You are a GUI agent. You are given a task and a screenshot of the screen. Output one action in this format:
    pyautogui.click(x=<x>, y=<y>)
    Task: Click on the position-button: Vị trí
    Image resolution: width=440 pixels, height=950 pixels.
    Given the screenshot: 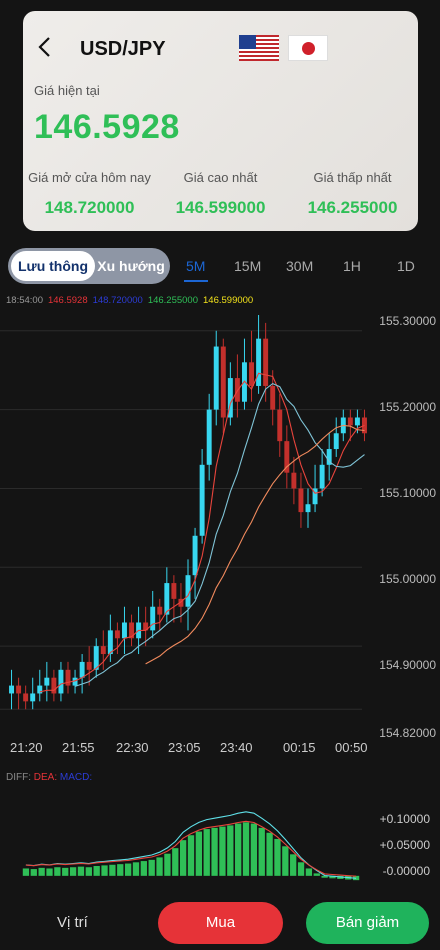 What is the action you would take?
    pyautogui.click(x=72, y=922)
    